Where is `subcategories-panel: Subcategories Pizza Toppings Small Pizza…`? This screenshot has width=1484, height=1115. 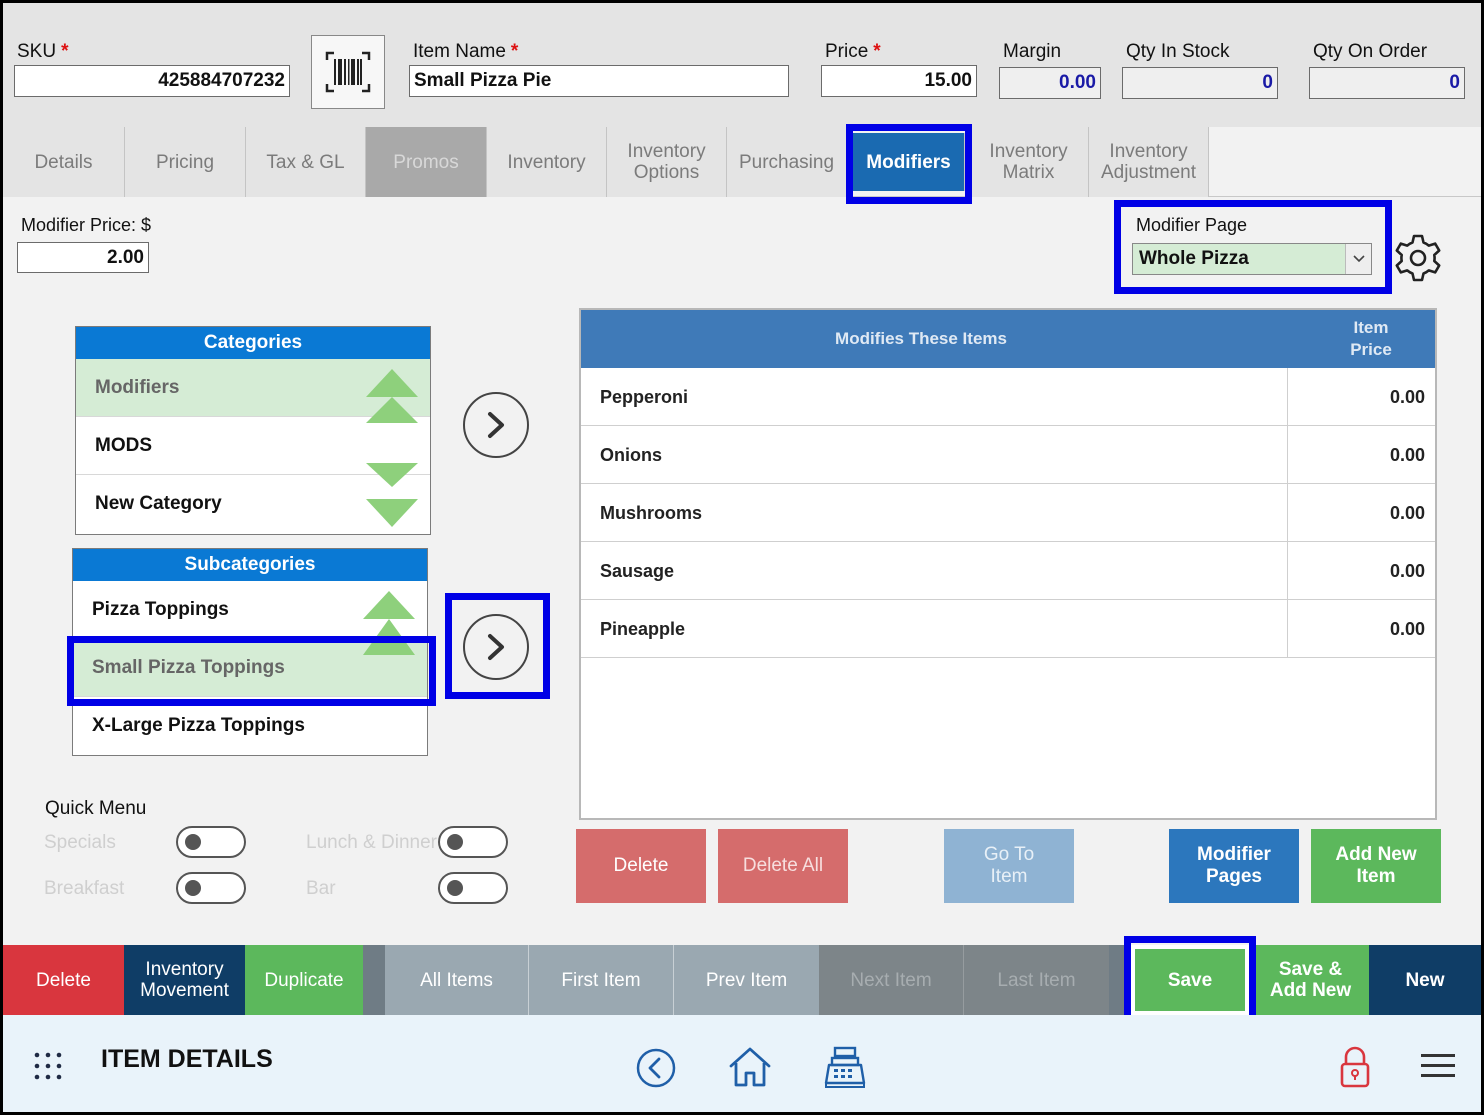
subcategories-panel: Subcategories Pizza Toppings Small Pizza… is located at coordinates (250, 652).